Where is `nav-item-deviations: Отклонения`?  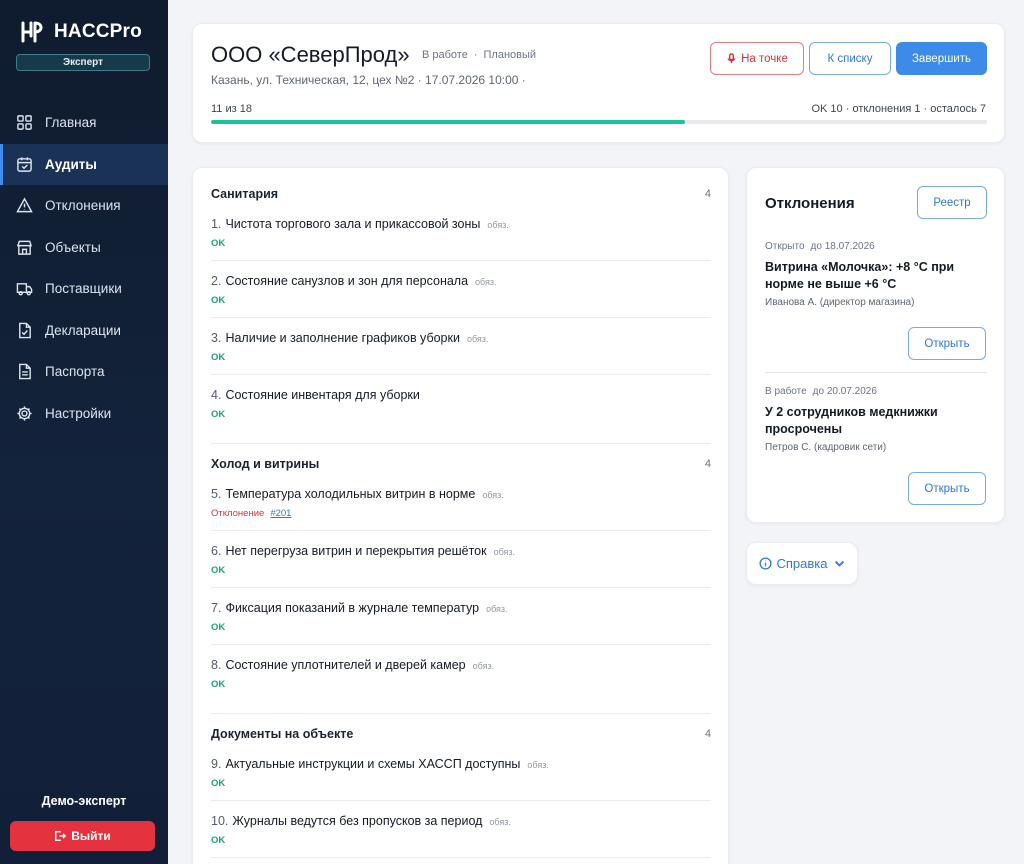 nav-item-deviations: Отклонения is located at coordinates (84, 206).